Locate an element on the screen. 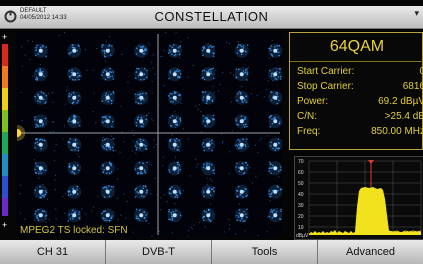  ytick-10: 10 is located at coordinates (301, 228).